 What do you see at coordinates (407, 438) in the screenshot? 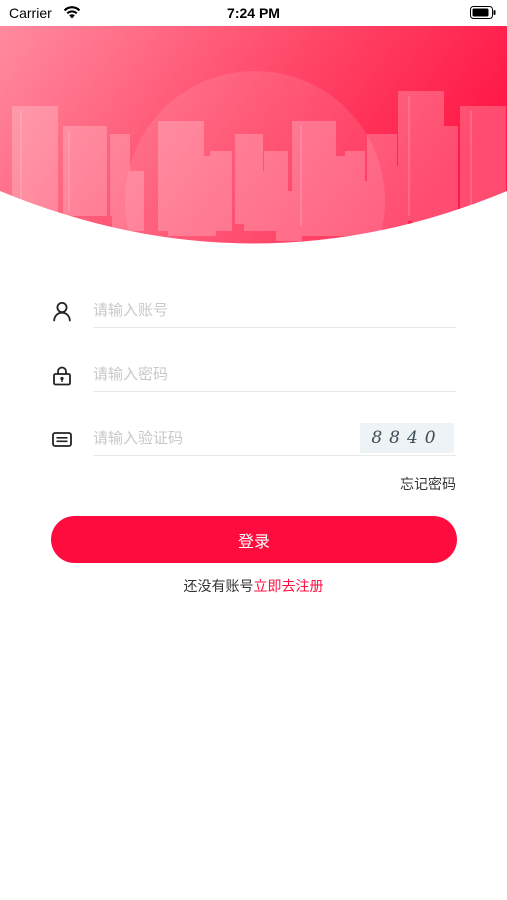
I see `captcha-image: 8840` at bounding box center [407, 438].